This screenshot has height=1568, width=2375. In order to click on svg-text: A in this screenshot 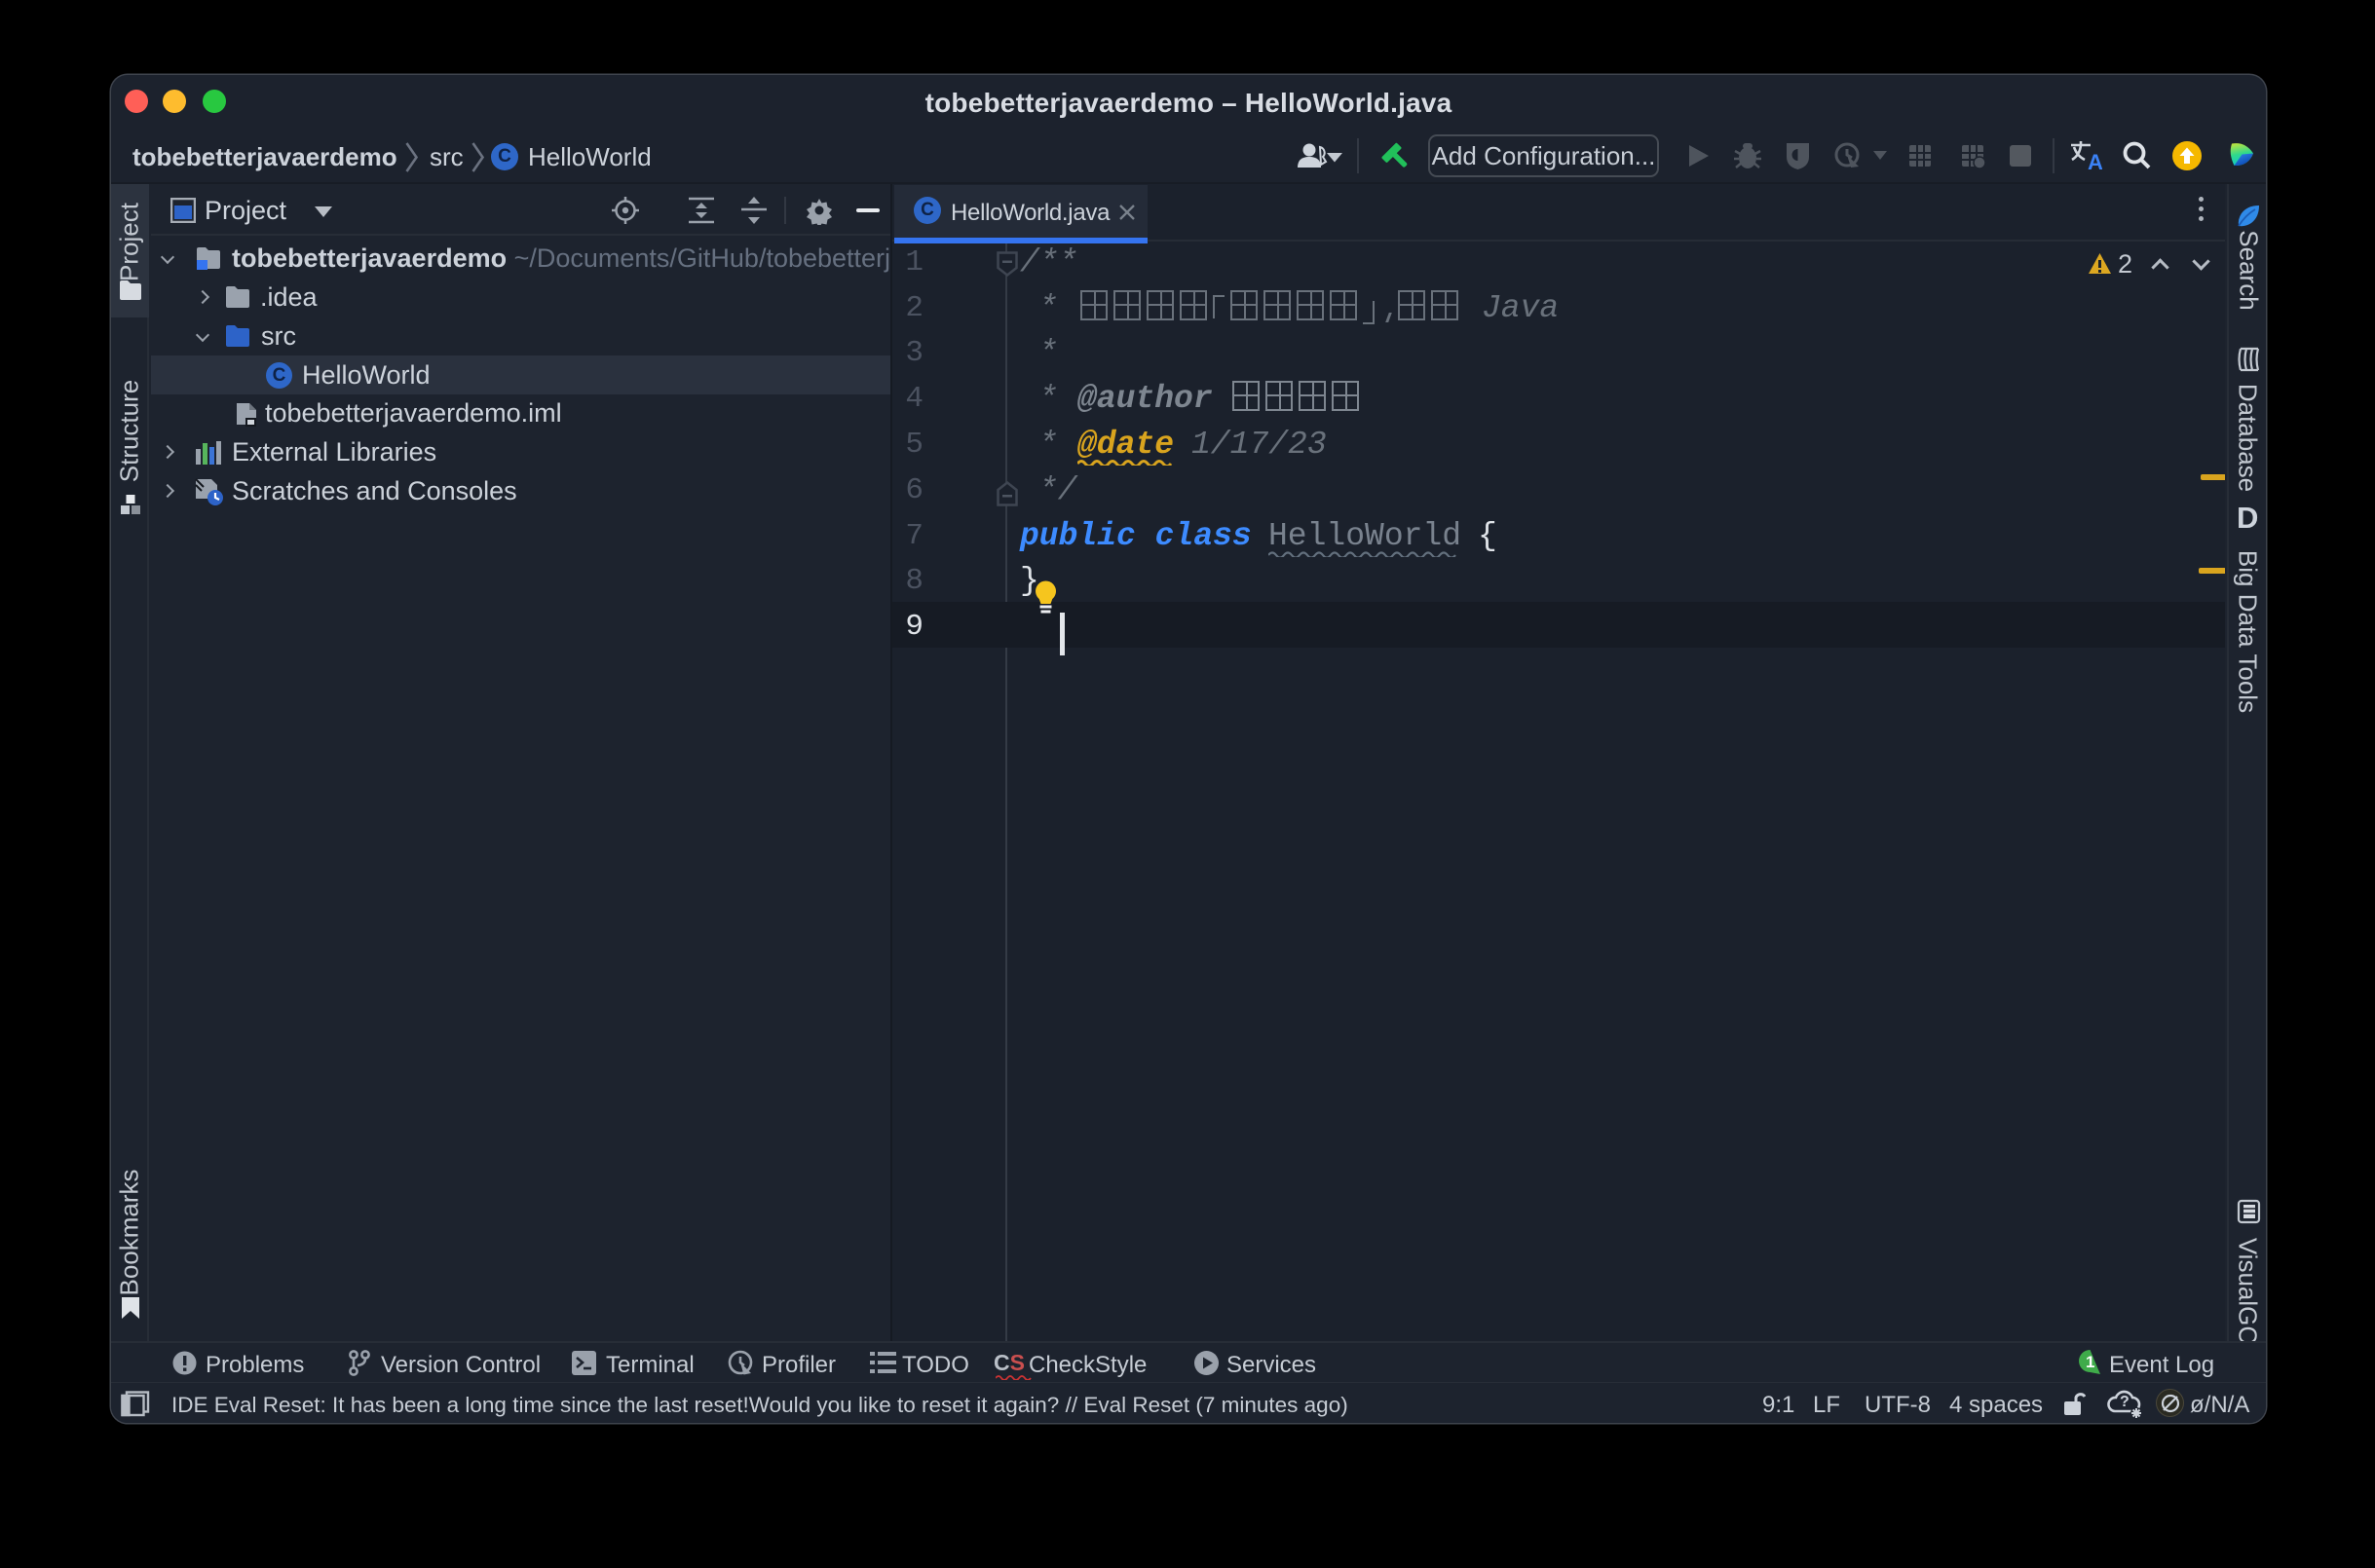, I will do `click(2095, 161)`.